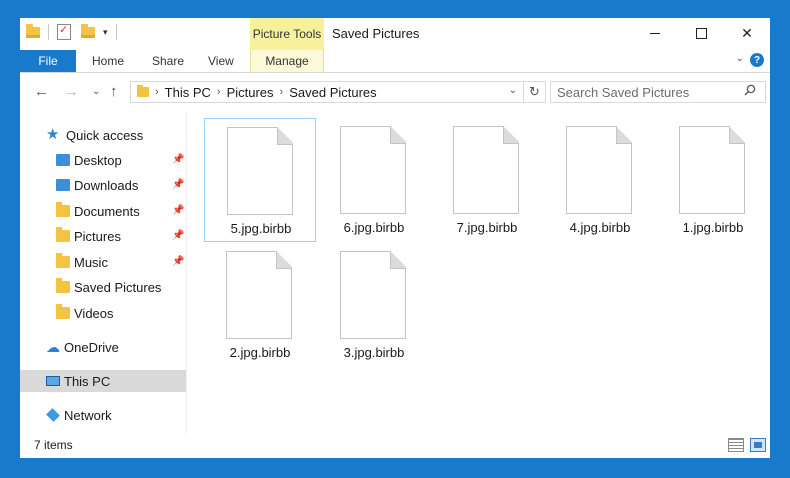 This screenshot has height=478, width=790. What do you see at coordinates (116, 32) in the screenshot?
I see `toolbar-divider` at bounding box center [116, 32].